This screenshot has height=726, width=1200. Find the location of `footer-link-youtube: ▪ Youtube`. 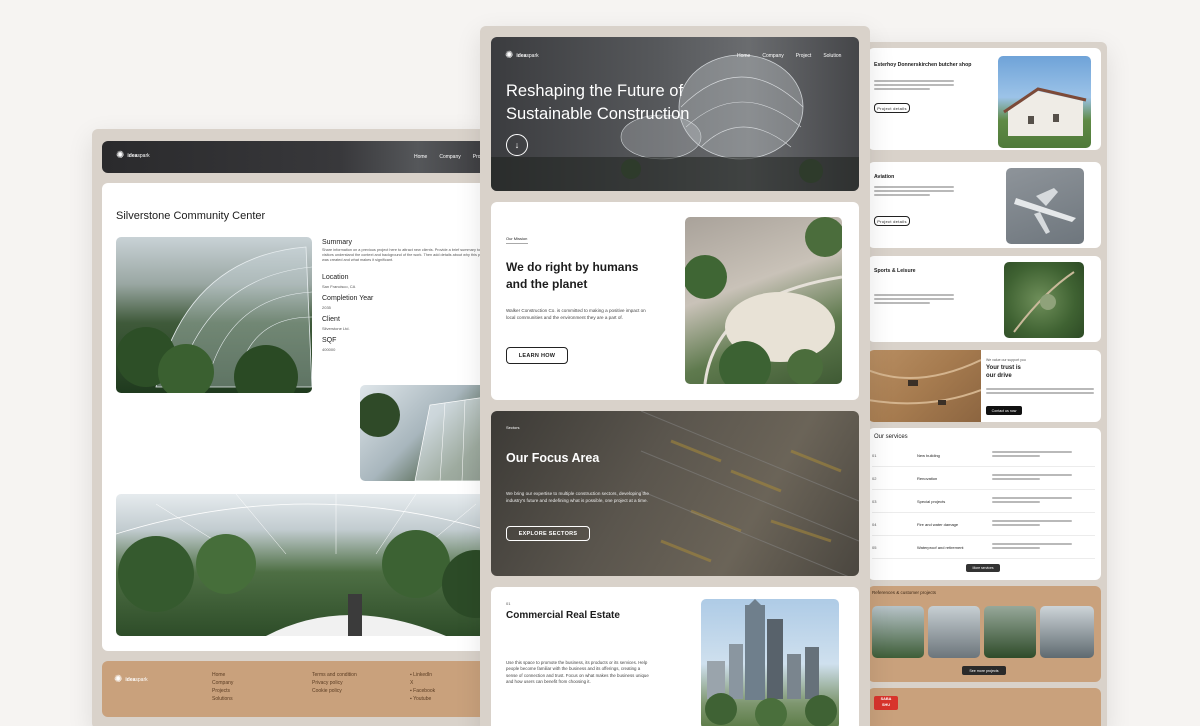

footer-link-youtube: ▪ Youtube is located at coordinates (422, 699).